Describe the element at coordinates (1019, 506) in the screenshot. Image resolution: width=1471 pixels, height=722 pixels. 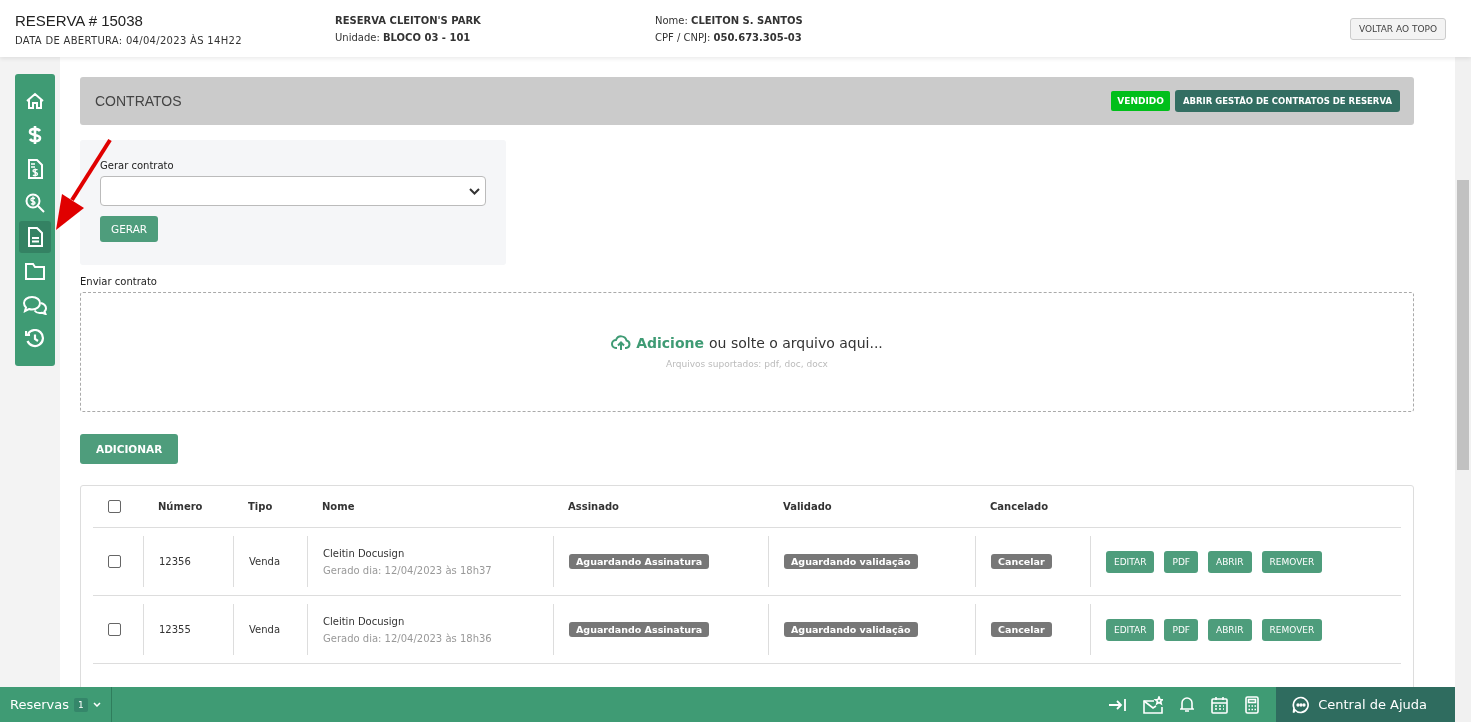
I see `column-header: Cancelado` at that location.